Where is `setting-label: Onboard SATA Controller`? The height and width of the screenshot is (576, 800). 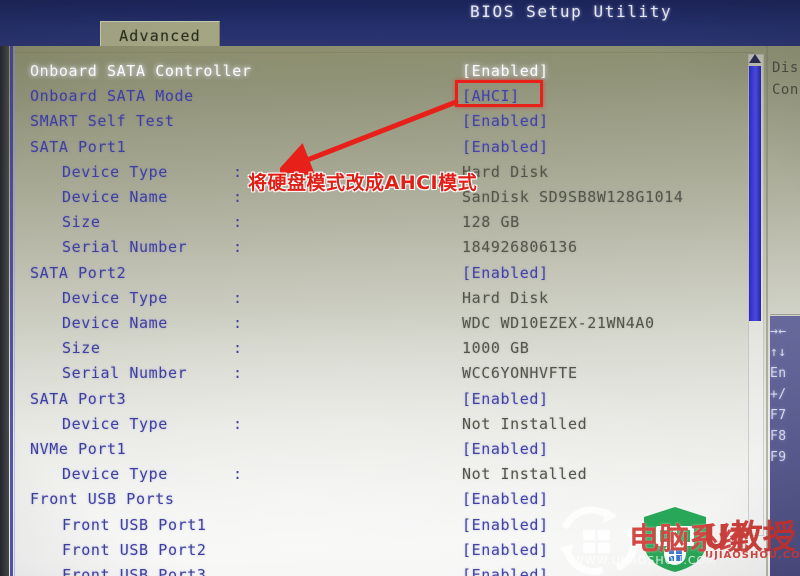 setting-label: Onboard SATA Controller is located at coordinates (141, 71).